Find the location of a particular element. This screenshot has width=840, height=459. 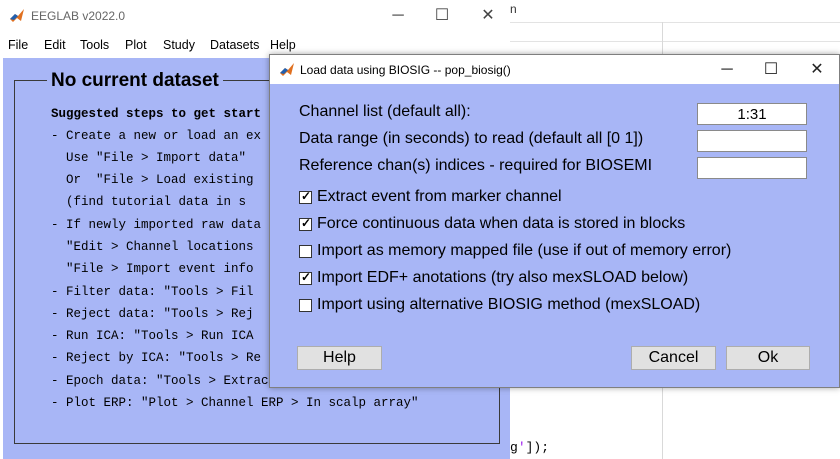

dialog-title: Load data using BIOSIG -- pop_biosig() is located at coordinates (405, 70).